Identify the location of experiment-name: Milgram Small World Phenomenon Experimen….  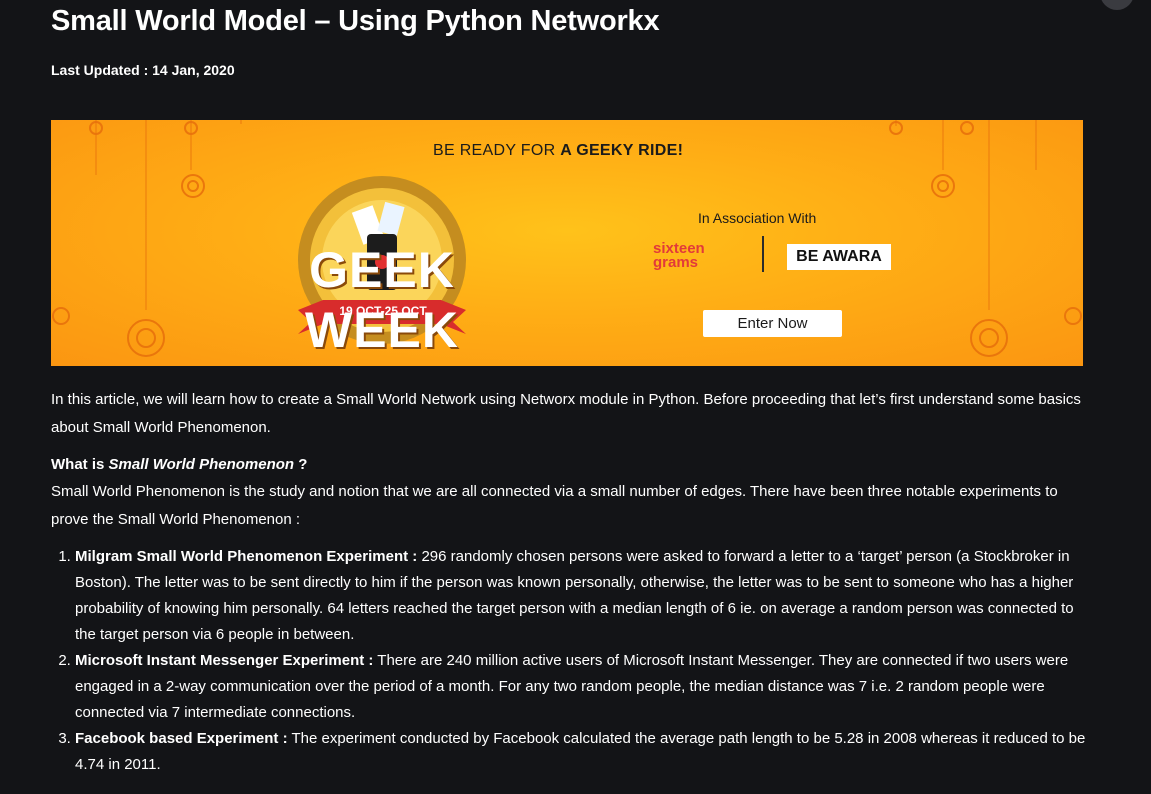
(246, 556).